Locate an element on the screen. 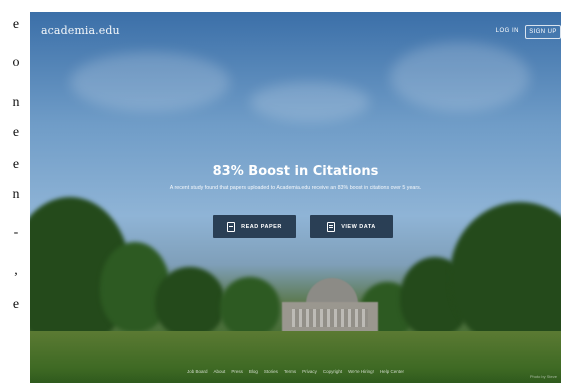 This screenshot has width=561, height=383. signup-button: SIGN UP is located at coordinates (543, 32).